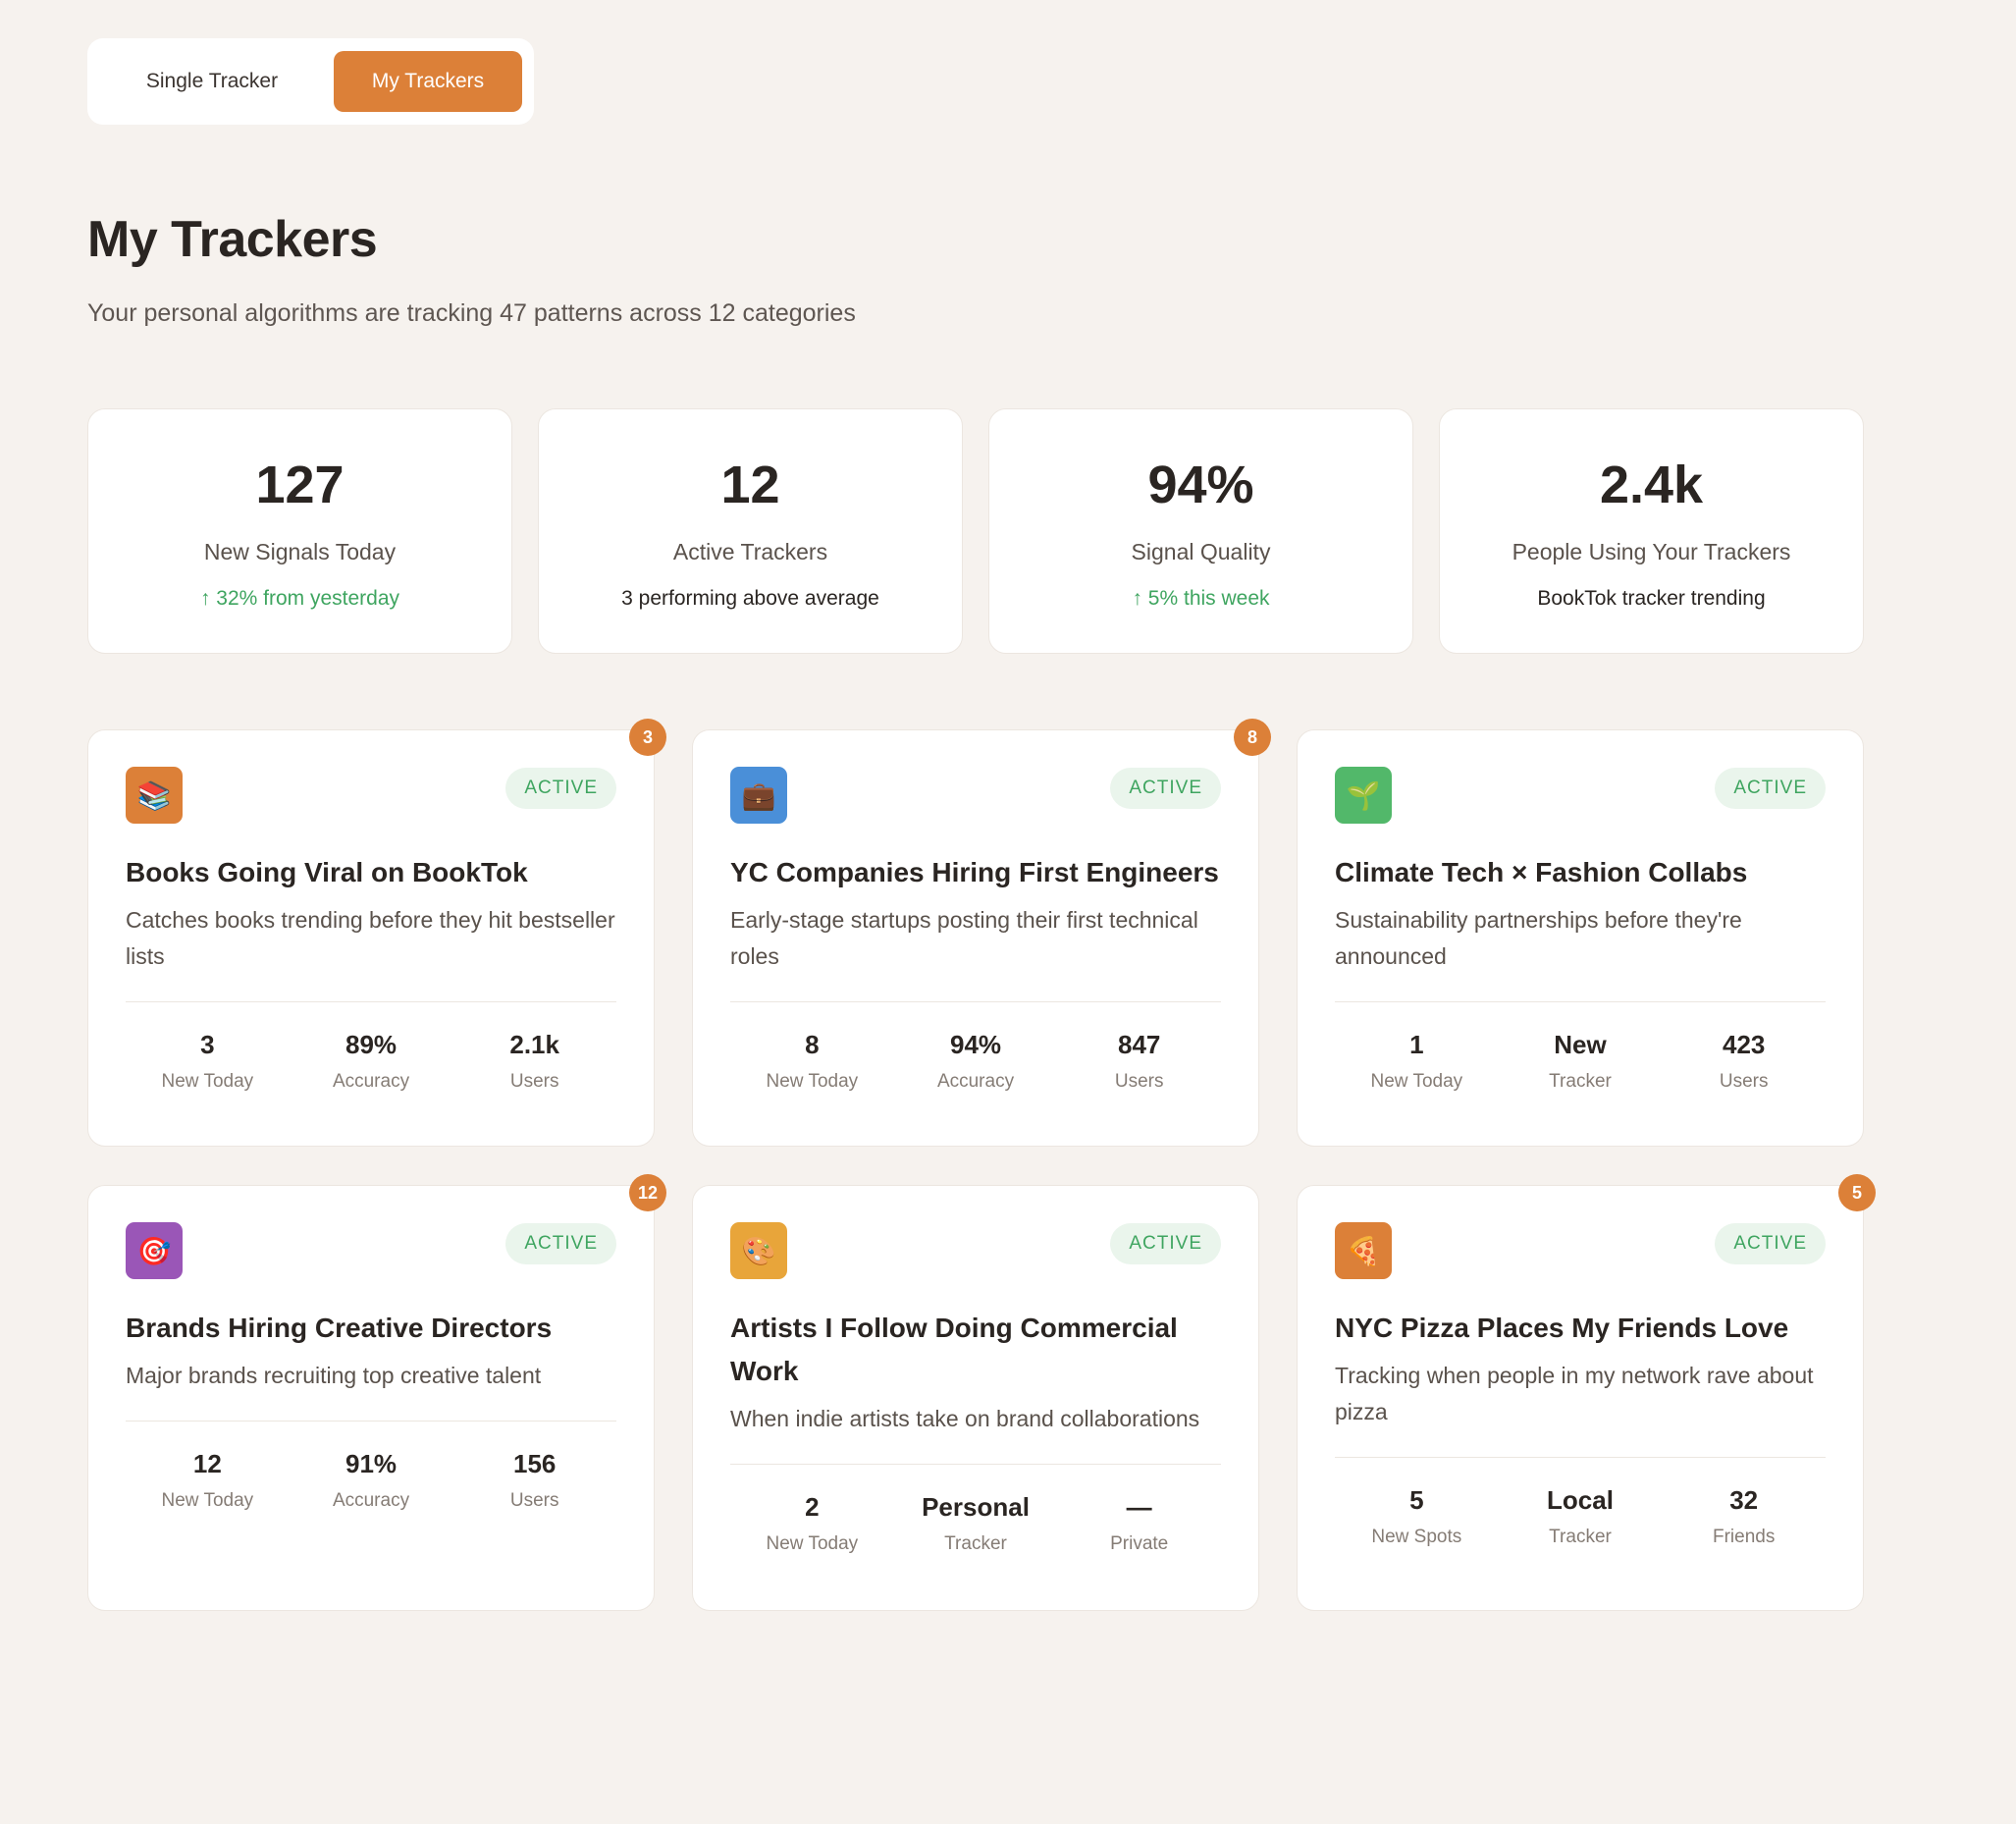 This screenshot has width=2016, height=1824. Describe the element at coordinates (1363, 796) in the screenshot. I see `seedling-icon: 🌱` at that location.